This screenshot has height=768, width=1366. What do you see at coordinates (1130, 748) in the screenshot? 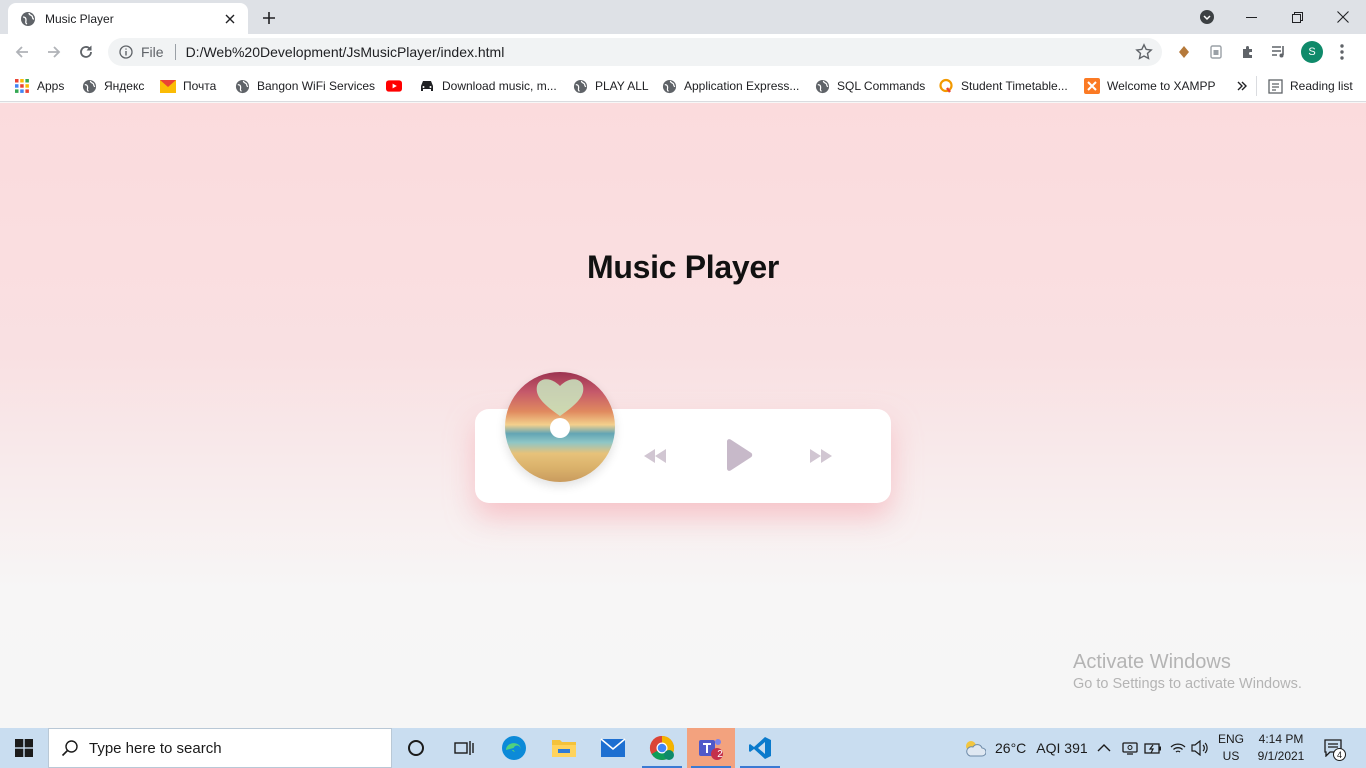
I see `meet-now-button` at bounding box center [1130, 748].